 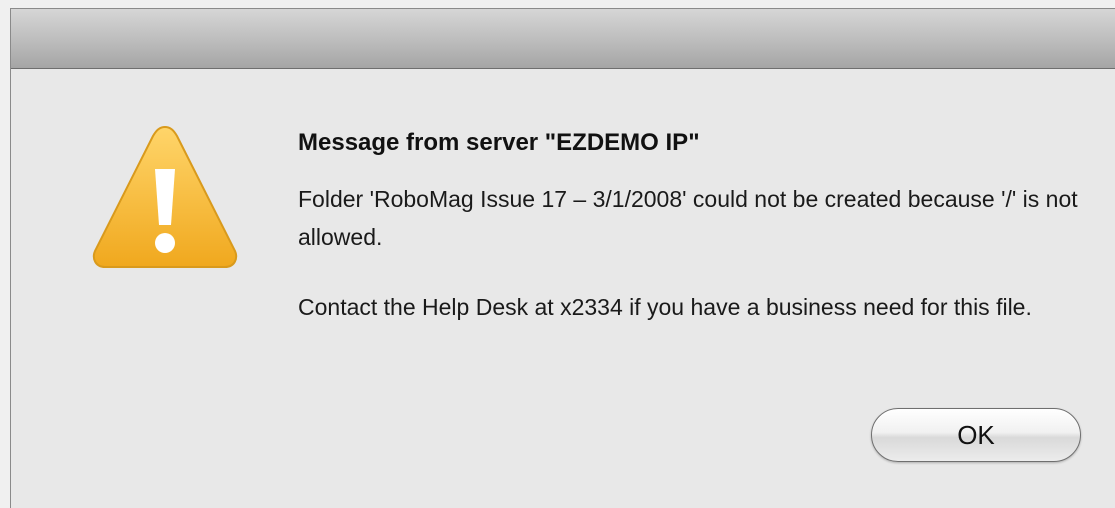 I want to click on warning-icon, so click(x=165, y=197).